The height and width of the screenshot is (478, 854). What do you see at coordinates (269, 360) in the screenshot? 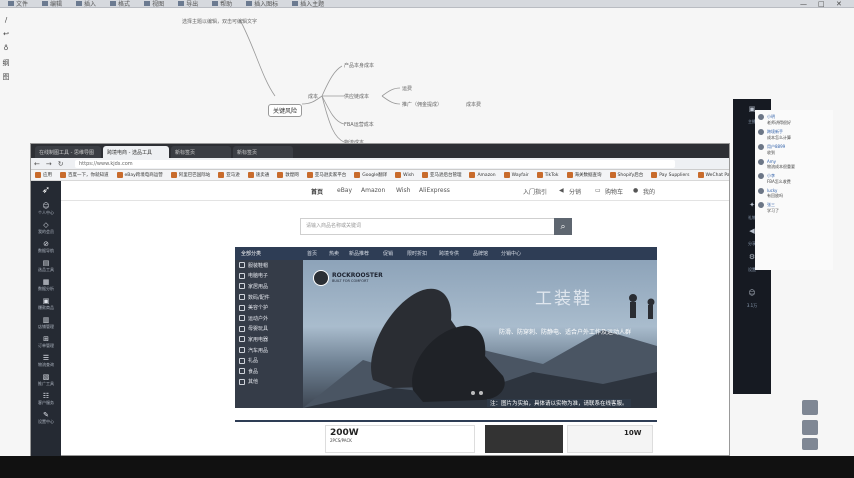
I see `category-menu-item: 礼品` at bounding box center [269, 360].